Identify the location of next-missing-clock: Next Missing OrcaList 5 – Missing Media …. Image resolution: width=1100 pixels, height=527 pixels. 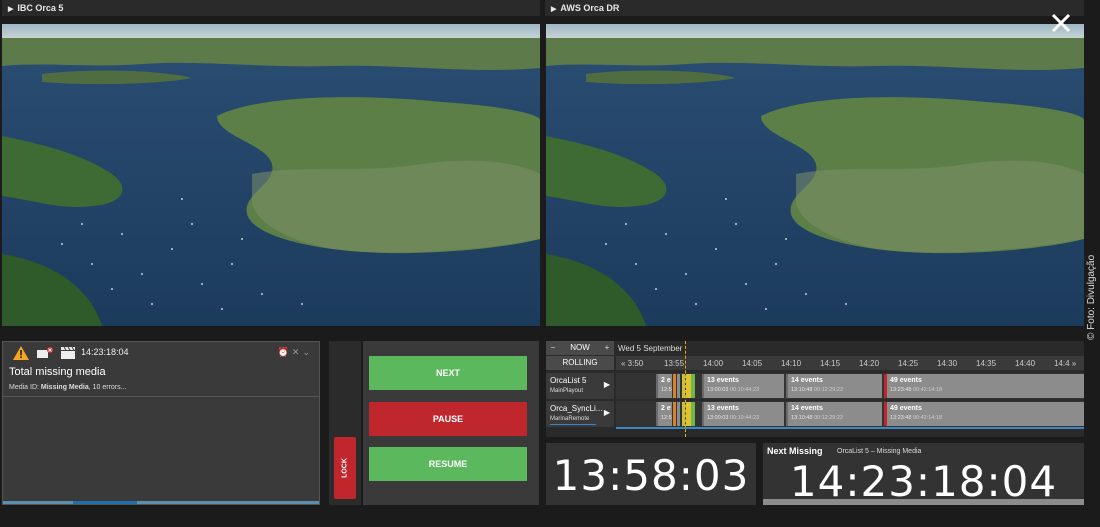
(923, 474).